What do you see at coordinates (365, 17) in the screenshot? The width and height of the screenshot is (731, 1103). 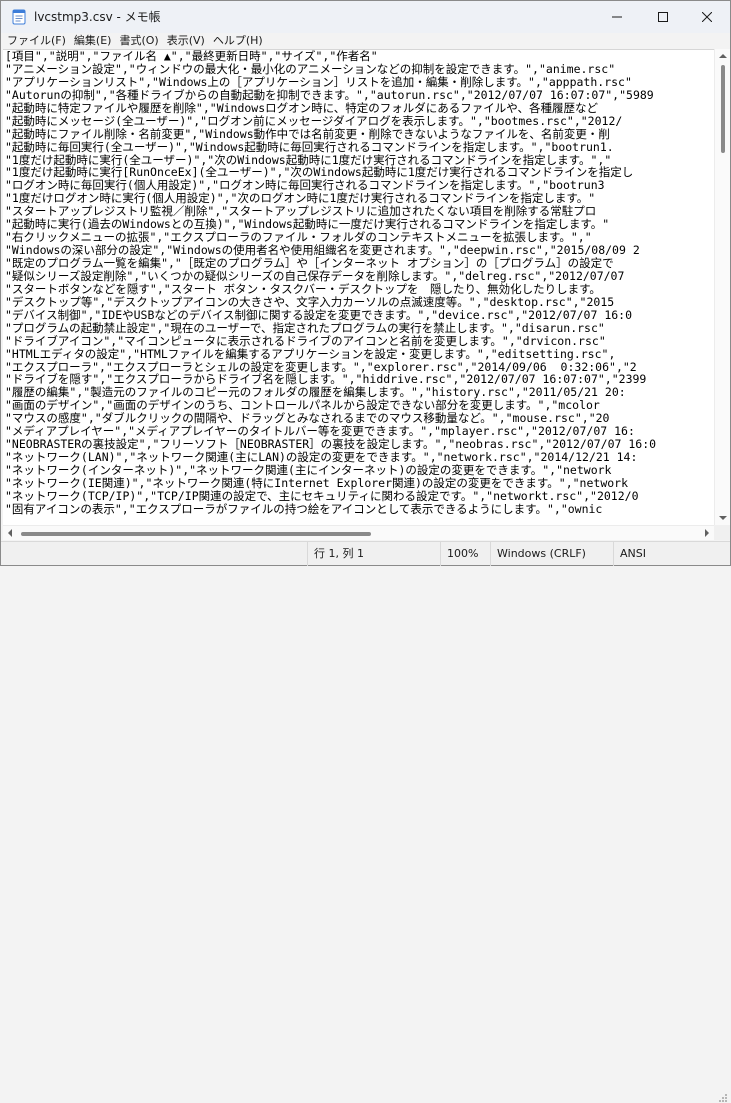 I see `title-bar: lvcstmp3.csv - メモ帳` at bounding box center [365, 17].